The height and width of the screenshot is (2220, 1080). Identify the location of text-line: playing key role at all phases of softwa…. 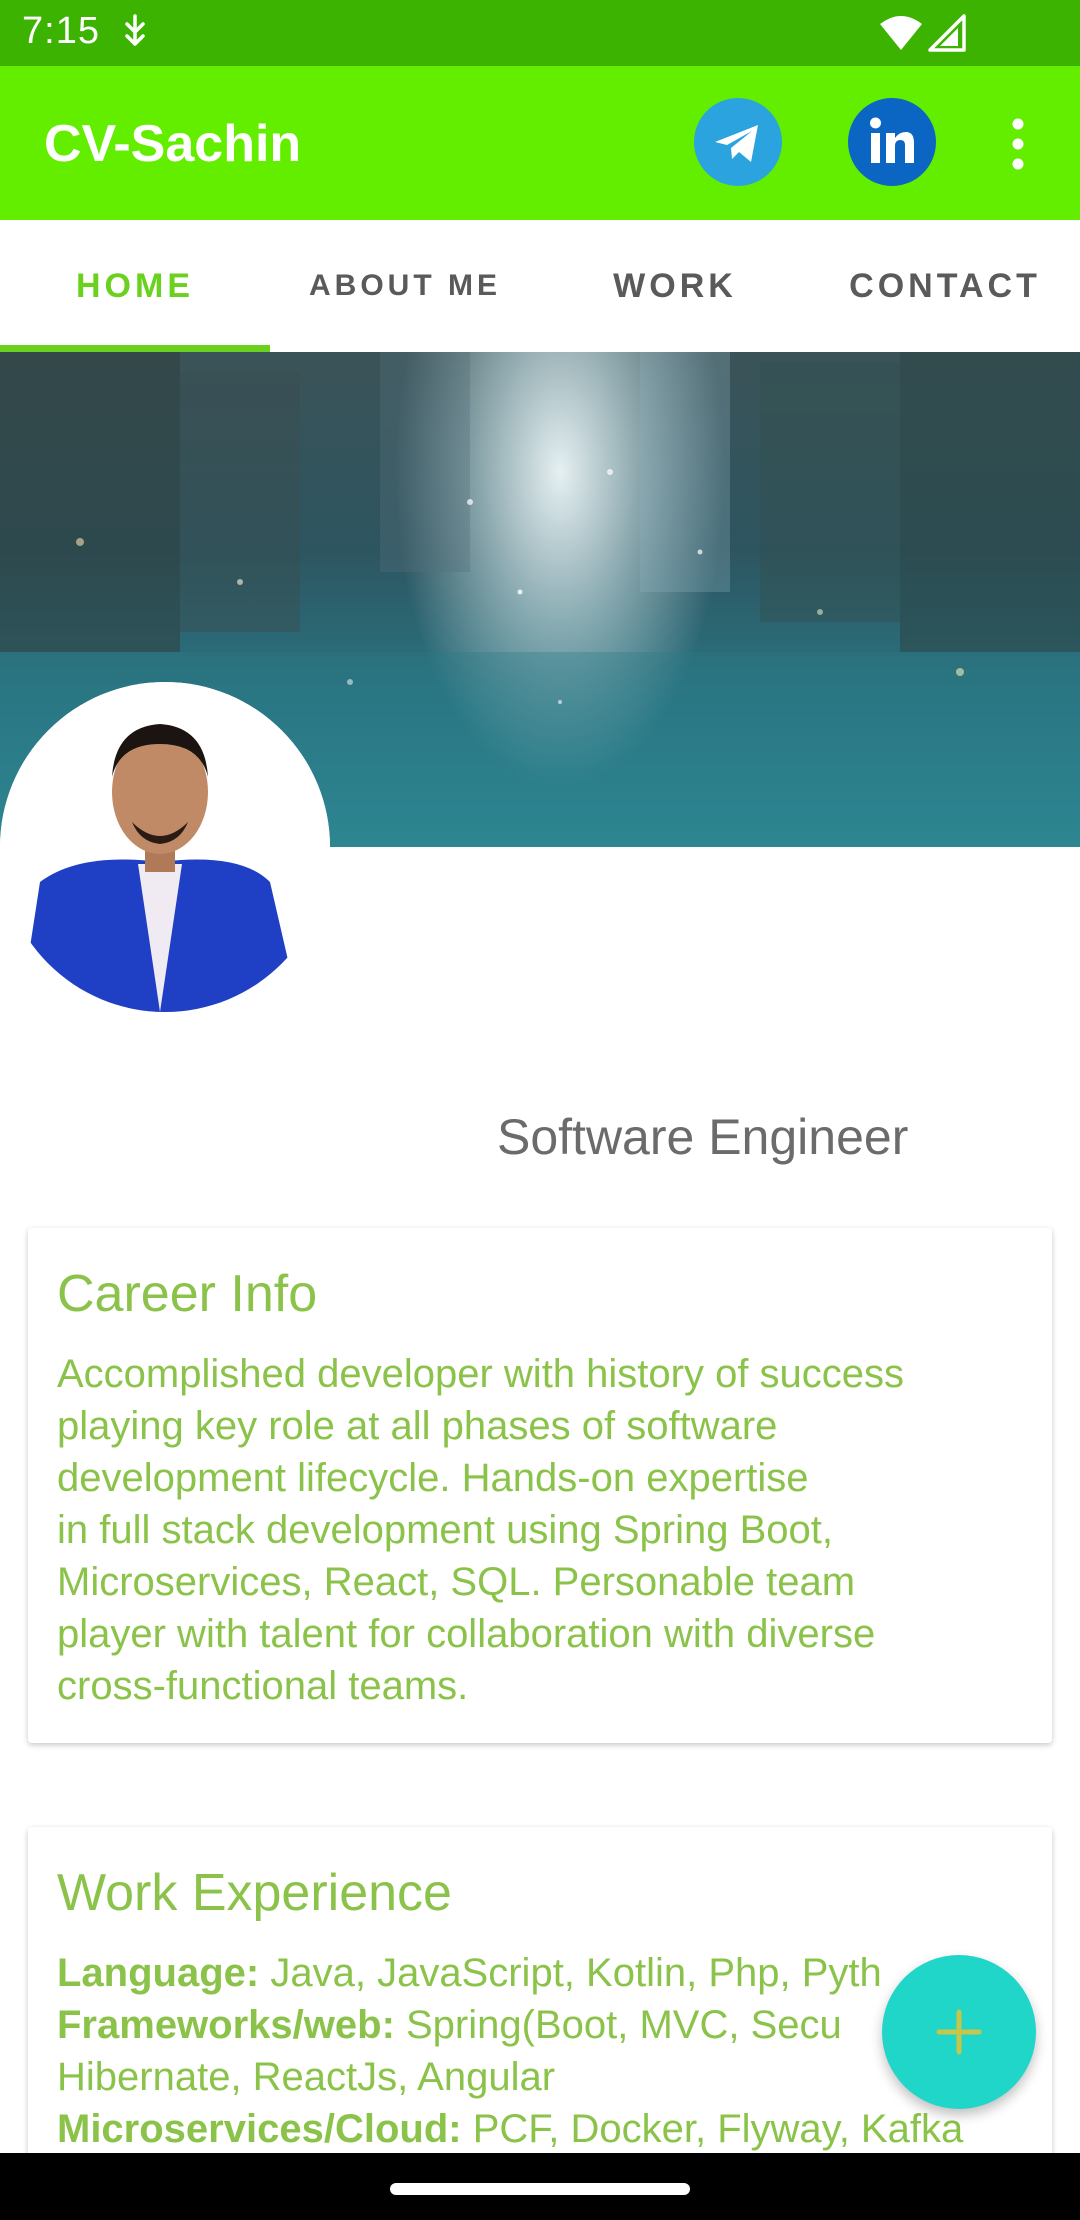
(417, 1426).